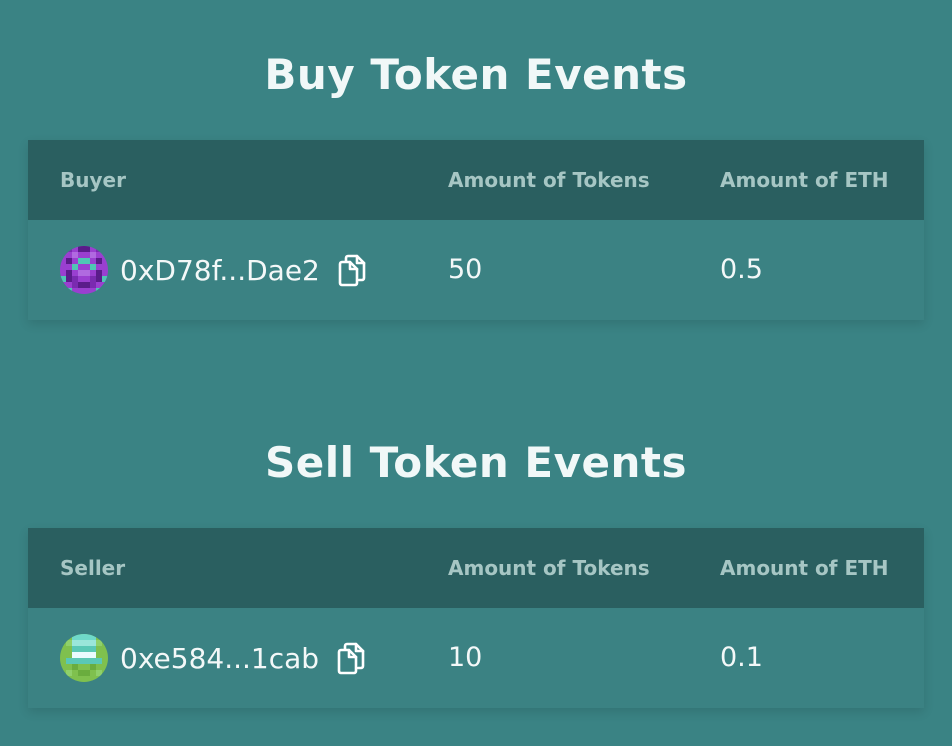  I want to click on sell-events-title: Sell Token Events, so click(476, 462).